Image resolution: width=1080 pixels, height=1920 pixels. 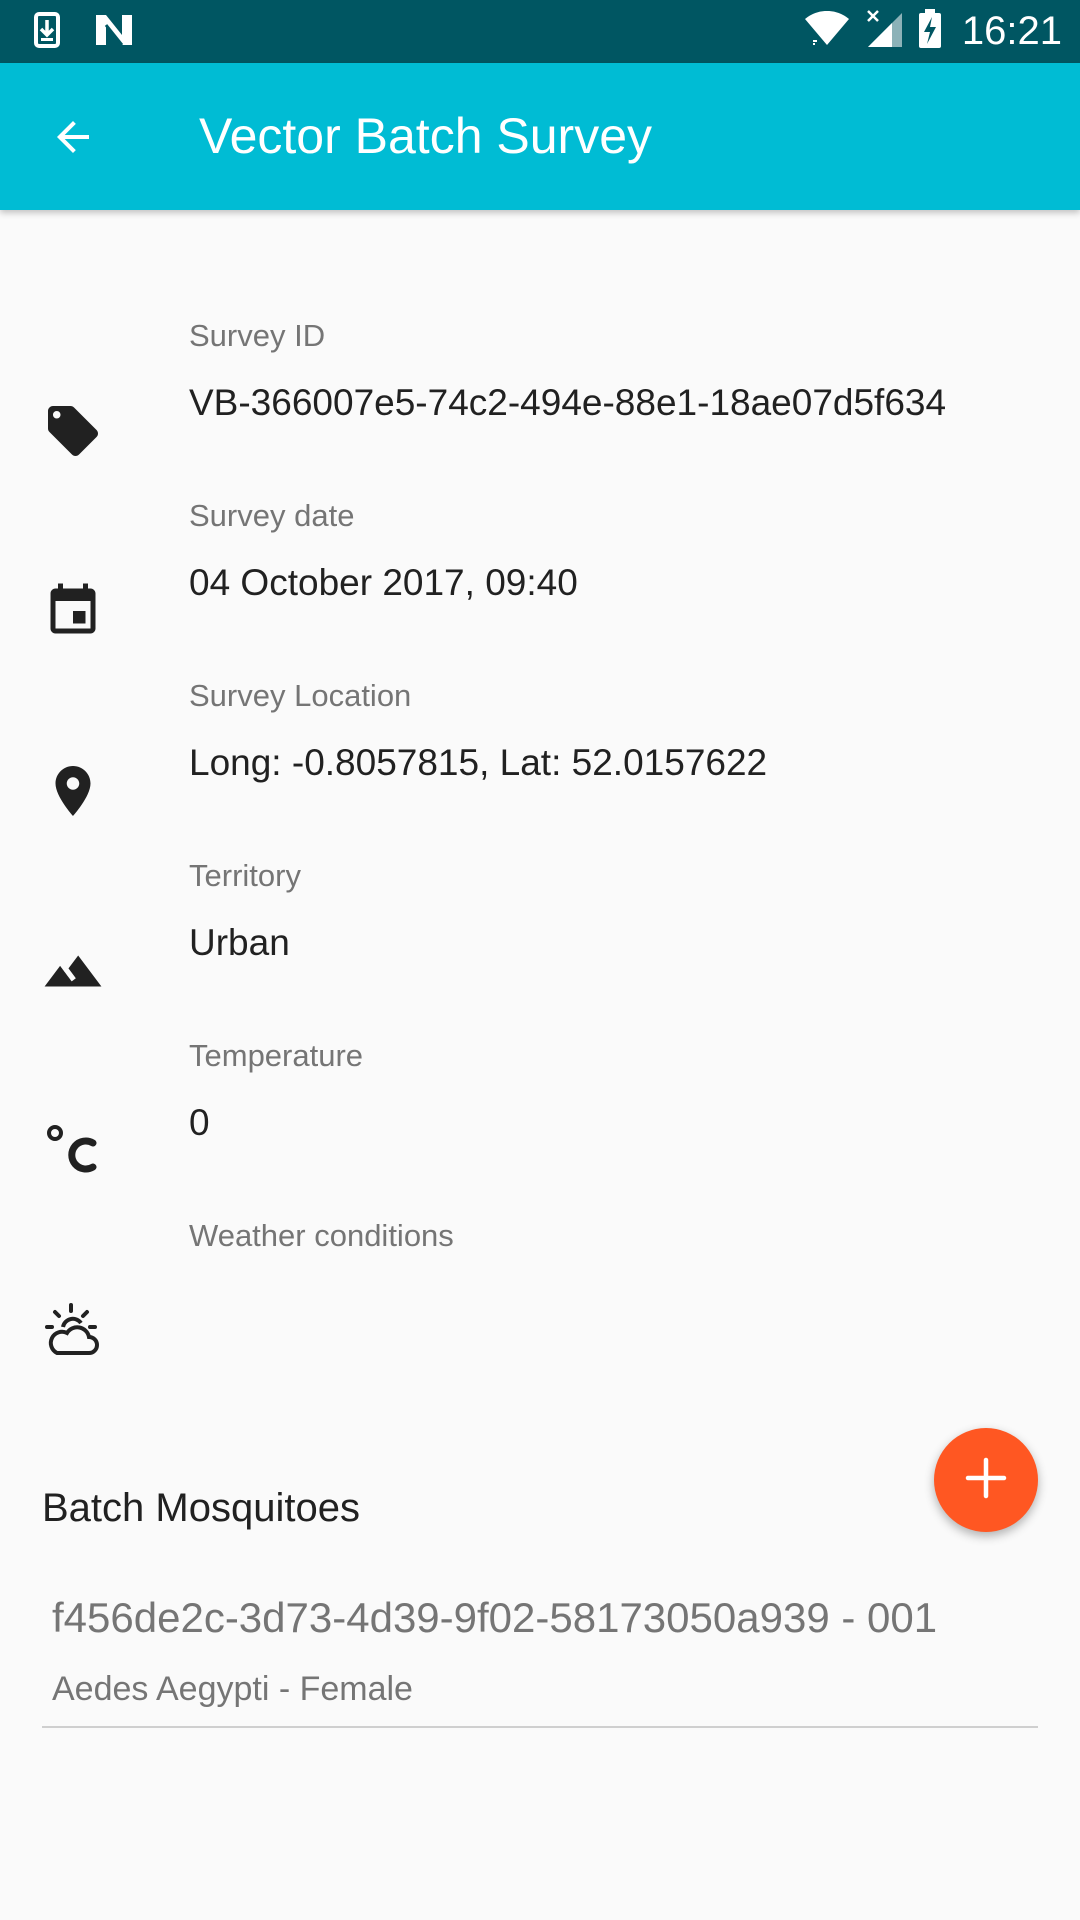 I want to click on add-mosquito-button, so click(x=986, y=1480).